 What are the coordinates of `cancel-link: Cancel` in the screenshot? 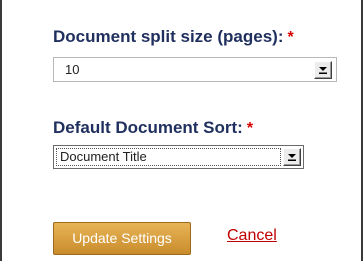 It's located at (252, 236).